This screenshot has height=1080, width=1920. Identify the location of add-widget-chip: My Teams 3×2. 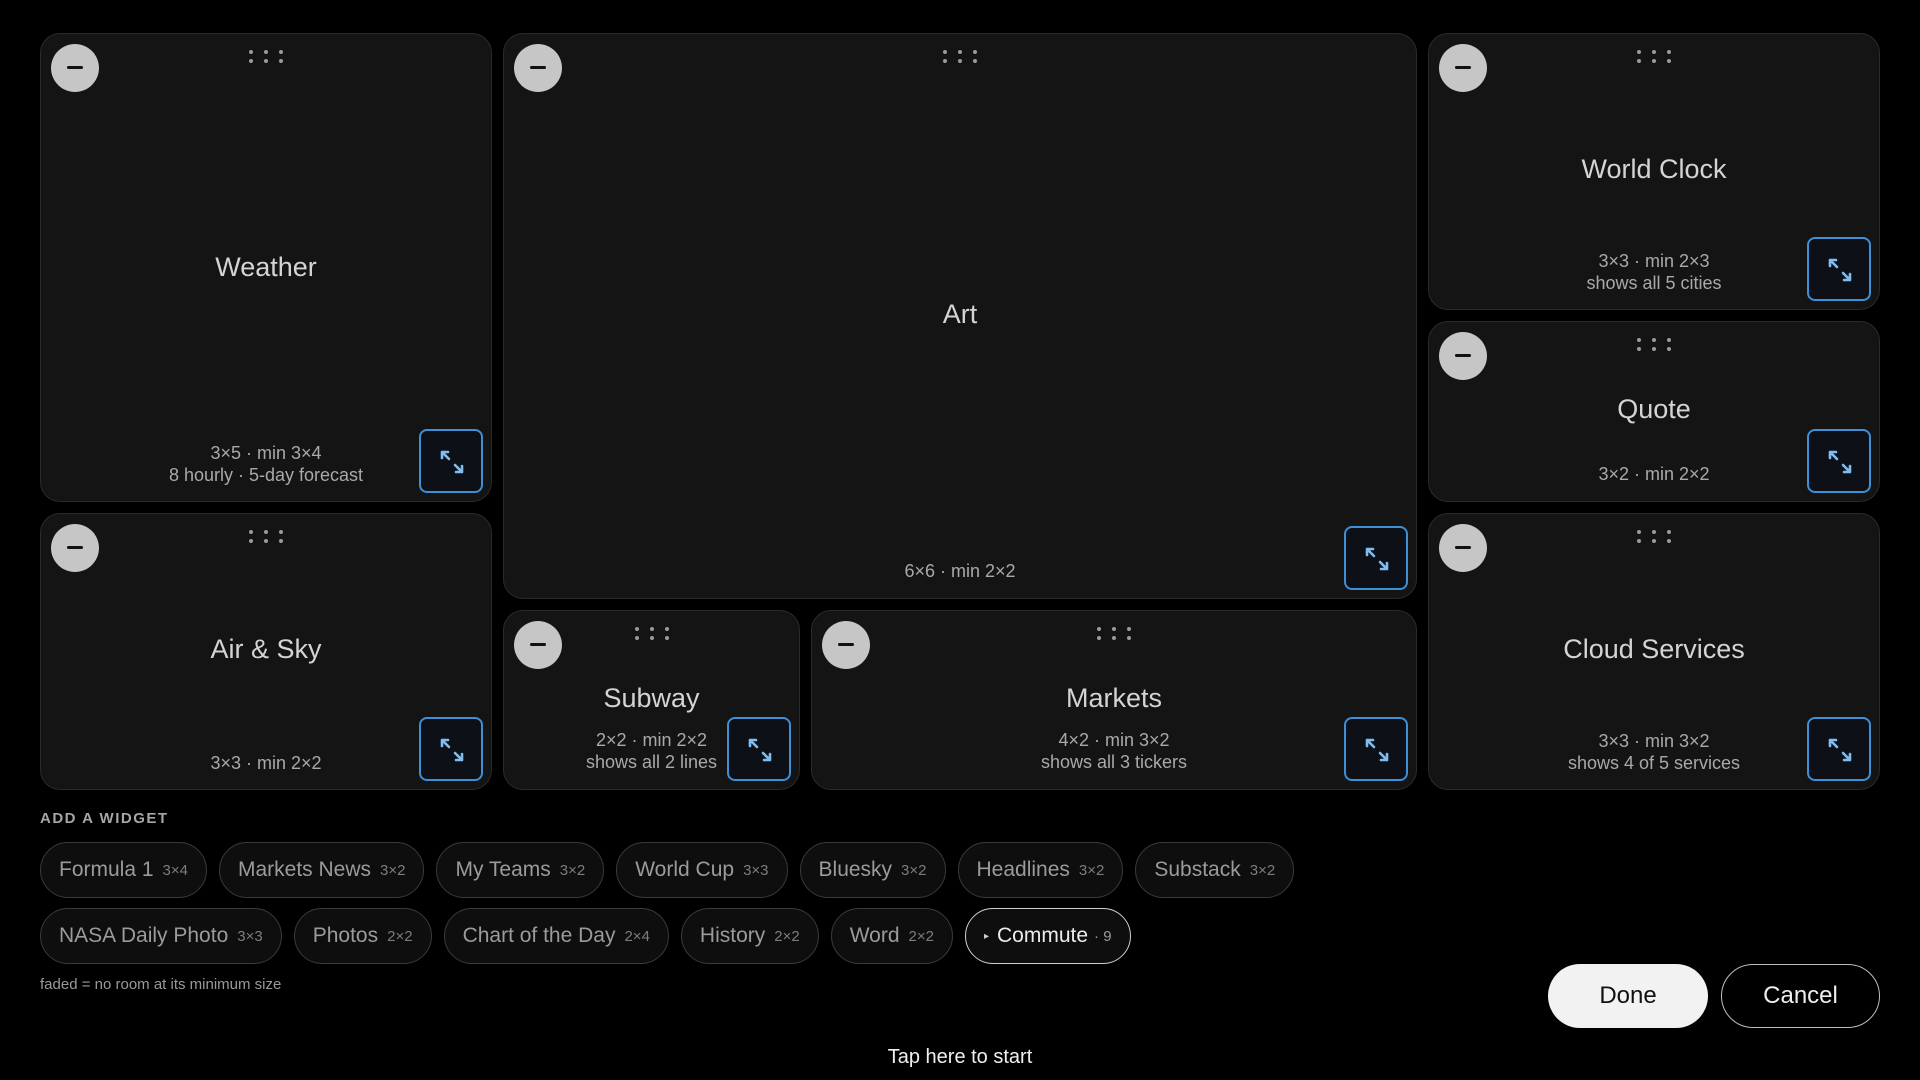
(520, 870).